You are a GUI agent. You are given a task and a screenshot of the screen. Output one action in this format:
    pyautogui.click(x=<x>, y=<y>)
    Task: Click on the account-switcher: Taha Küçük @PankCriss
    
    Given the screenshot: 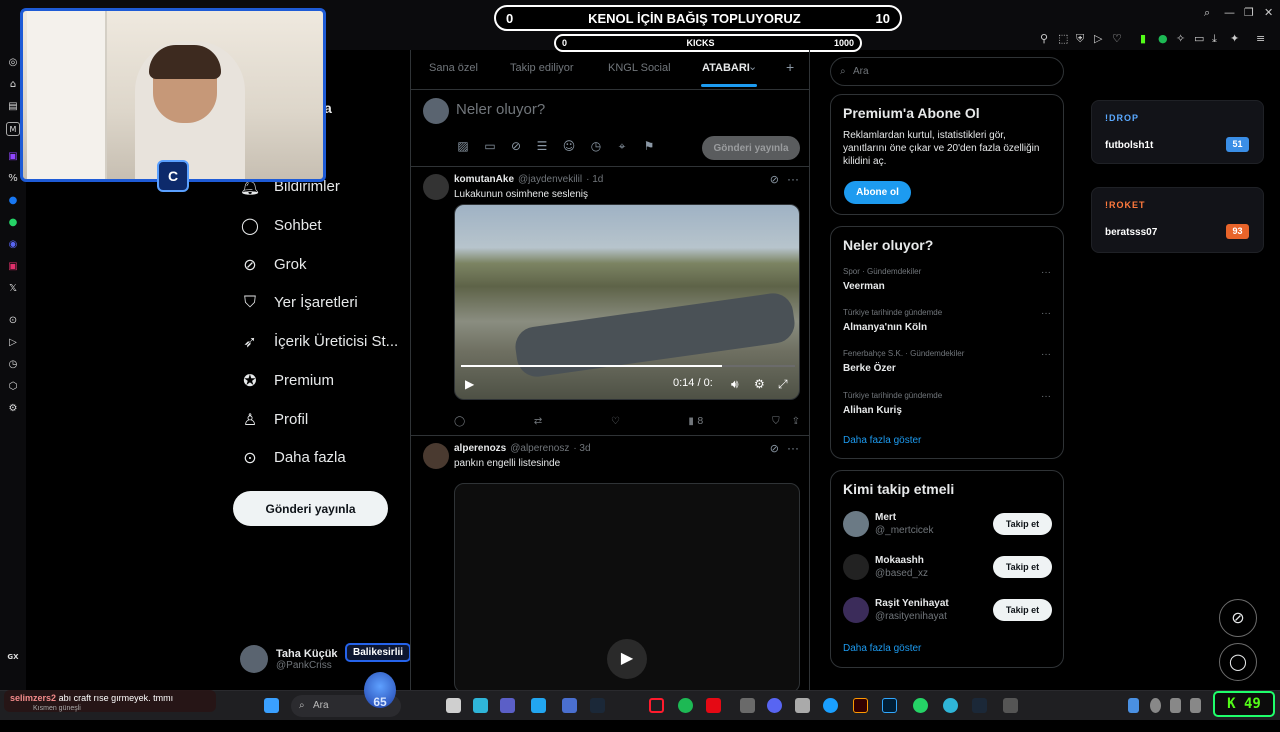 What is the action you would take?
    pyautogui.click(x=289, y=659)
    